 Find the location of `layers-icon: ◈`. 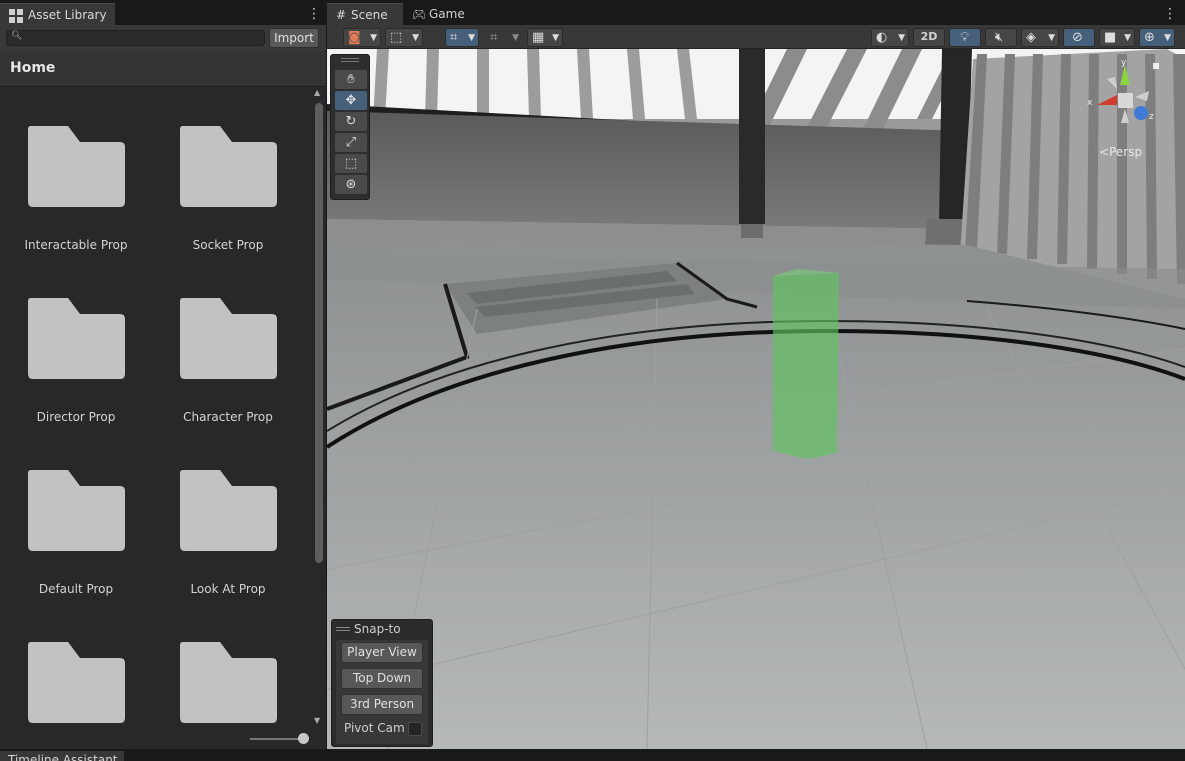

layers-icon: ◈ is located at coordinates (1031, 37).